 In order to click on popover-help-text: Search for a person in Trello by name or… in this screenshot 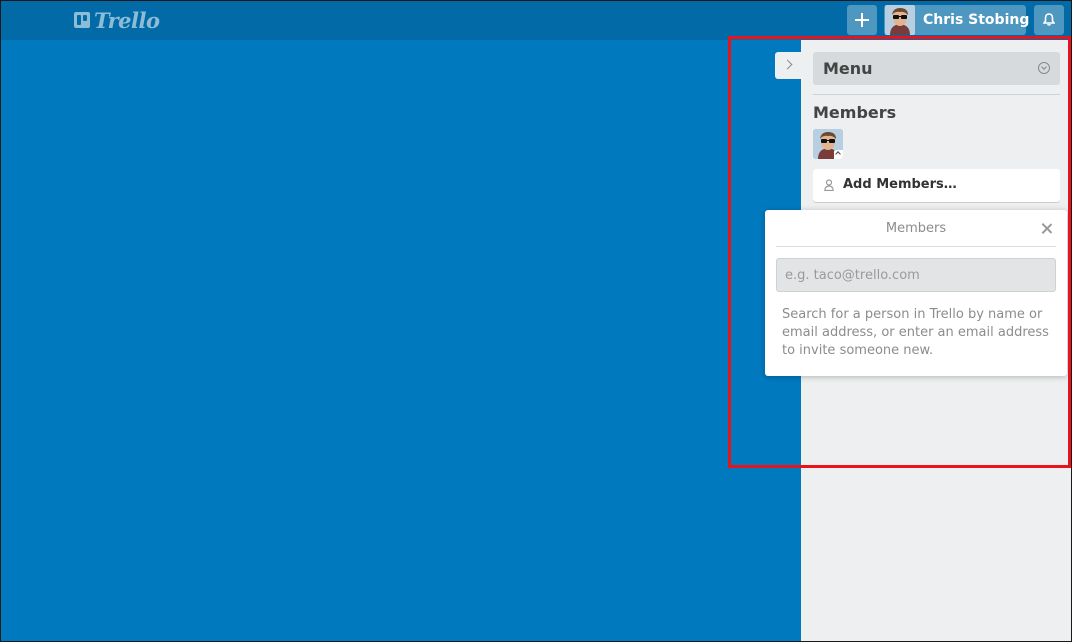, I will do `click(915, 332)`.